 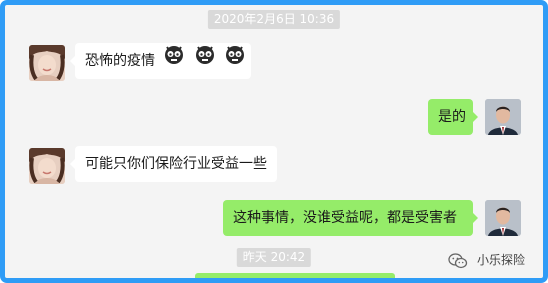 I want to click on message-text: 可能只你们保险行业受益一些, so click(x=176, y=164).